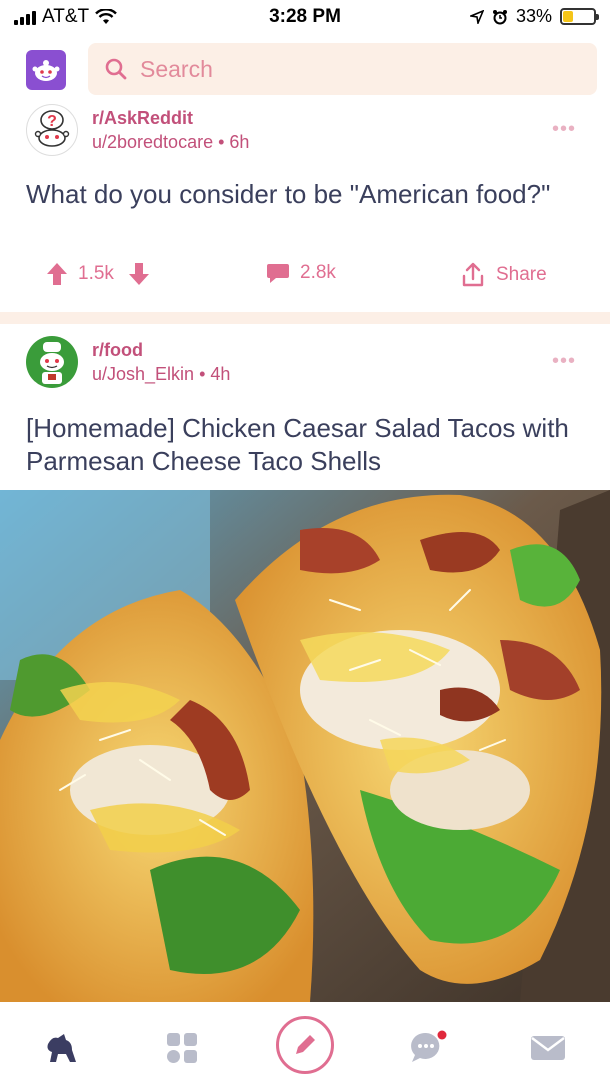  I want to click on author-name: u/Josh_Elkin, so click(143, 374).